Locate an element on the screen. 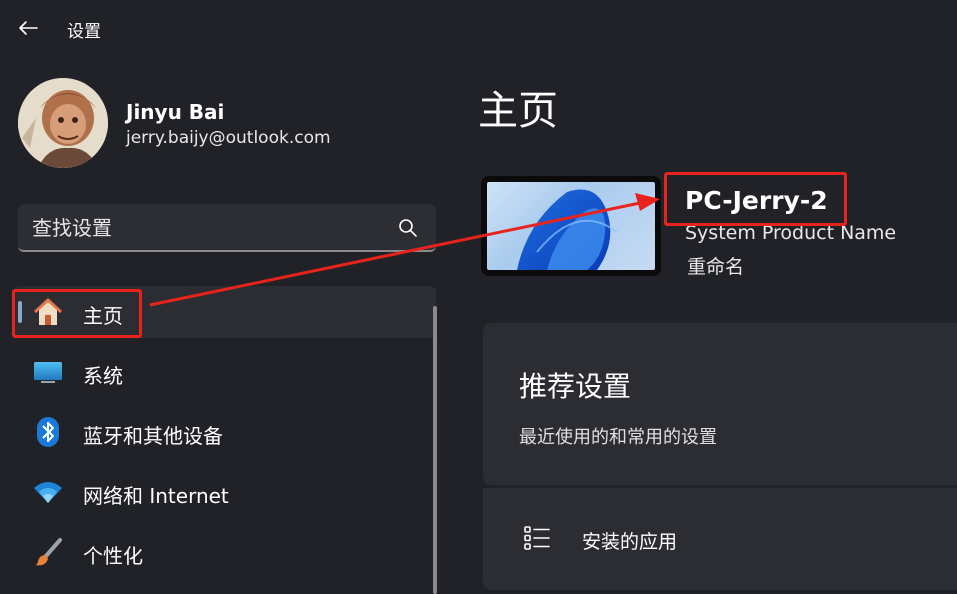 The width and height of the screenshot is (957, 594). section-subtitle: 最近使用的和常用的设置 is located at coordinates (618, 437).